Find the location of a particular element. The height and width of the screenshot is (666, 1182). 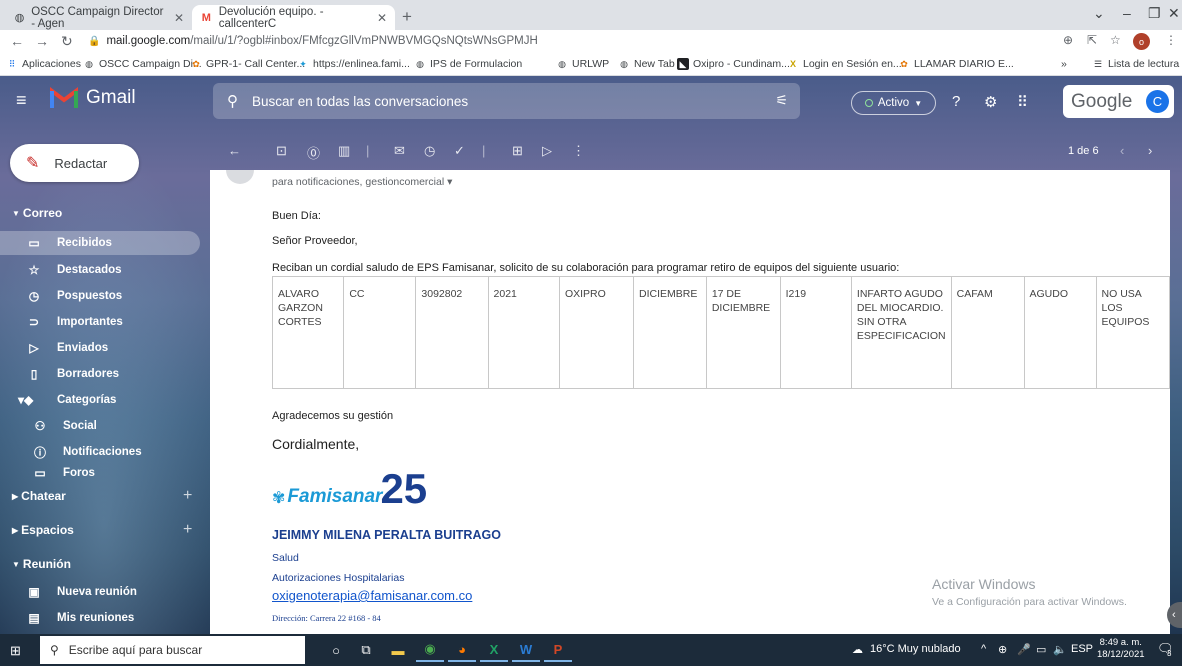

add-task-icon: ✓ is located at coordinates (459, 151).